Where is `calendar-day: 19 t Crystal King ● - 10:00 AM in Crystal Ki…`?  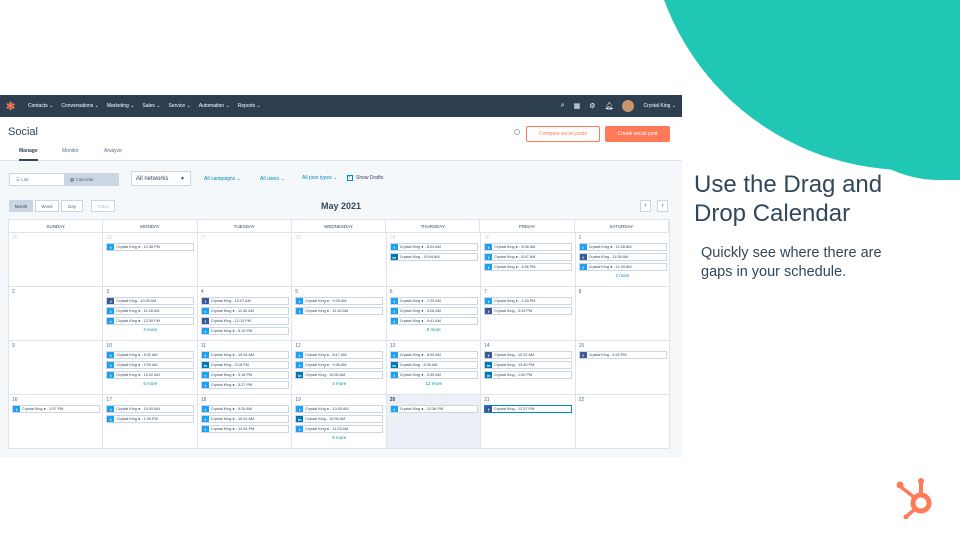 calendar-day: 19 t Crystal King ● - 10:00 AM in Crystal Ki… is located at coordinates (339, 422).